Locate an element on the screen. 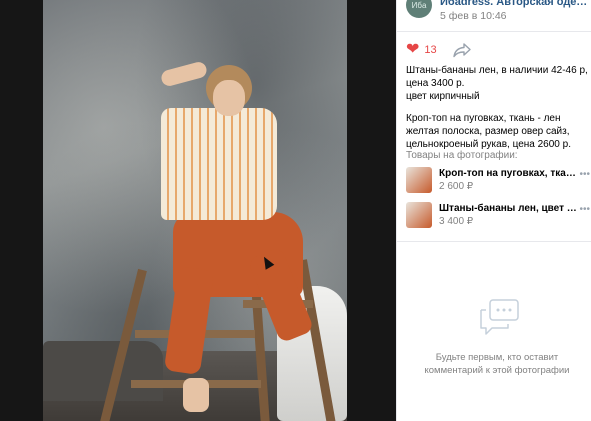  avatar: Ибa is located at coordinates (419, 9).